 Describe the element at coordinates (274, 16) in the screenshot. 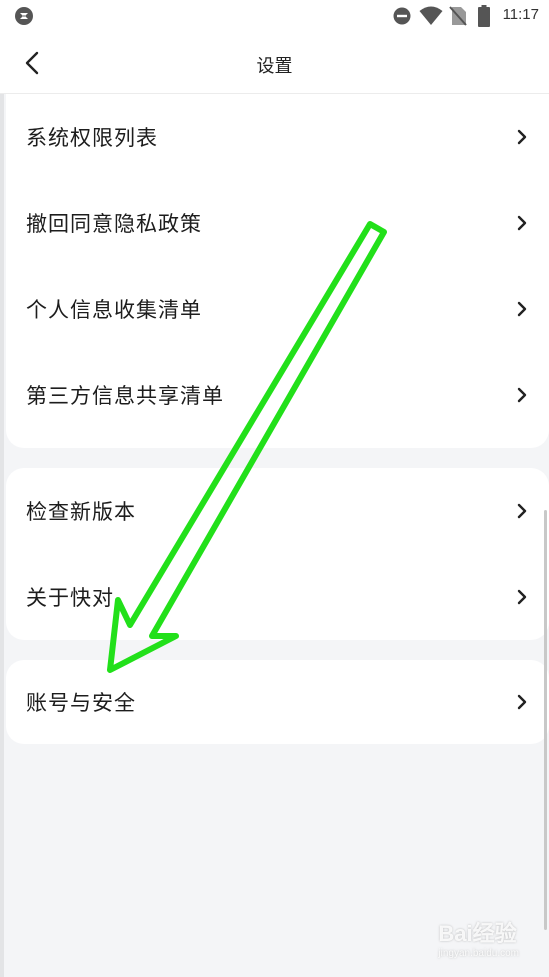

I see `status-bar: 11:17` at that location.